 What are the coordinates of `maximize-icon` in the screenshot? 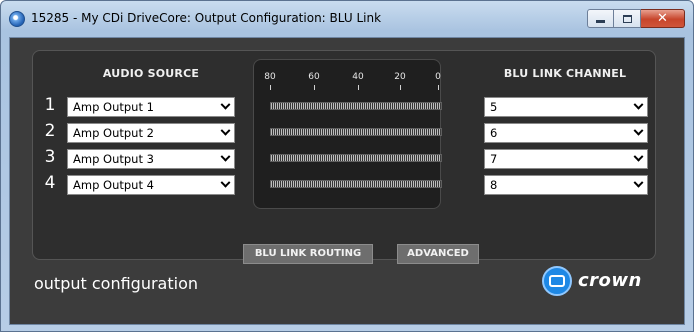 It's located at (627, 18).